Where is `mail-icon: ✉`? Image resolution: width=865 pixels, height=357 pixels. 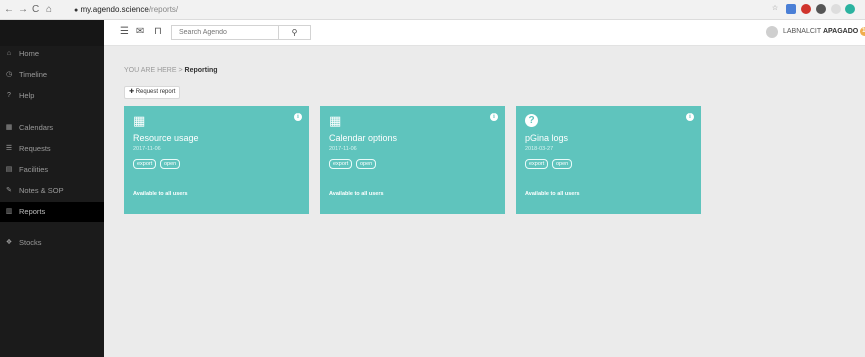
mail-icon: ✉ is located at coordinates (140, 32).